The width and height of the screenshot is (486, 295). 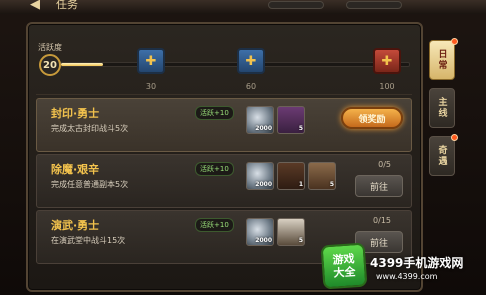 What do you see at coordinates (387, 86) in the screenshot?
I see `milestone-value: 100` at bounding box center [387, 86].